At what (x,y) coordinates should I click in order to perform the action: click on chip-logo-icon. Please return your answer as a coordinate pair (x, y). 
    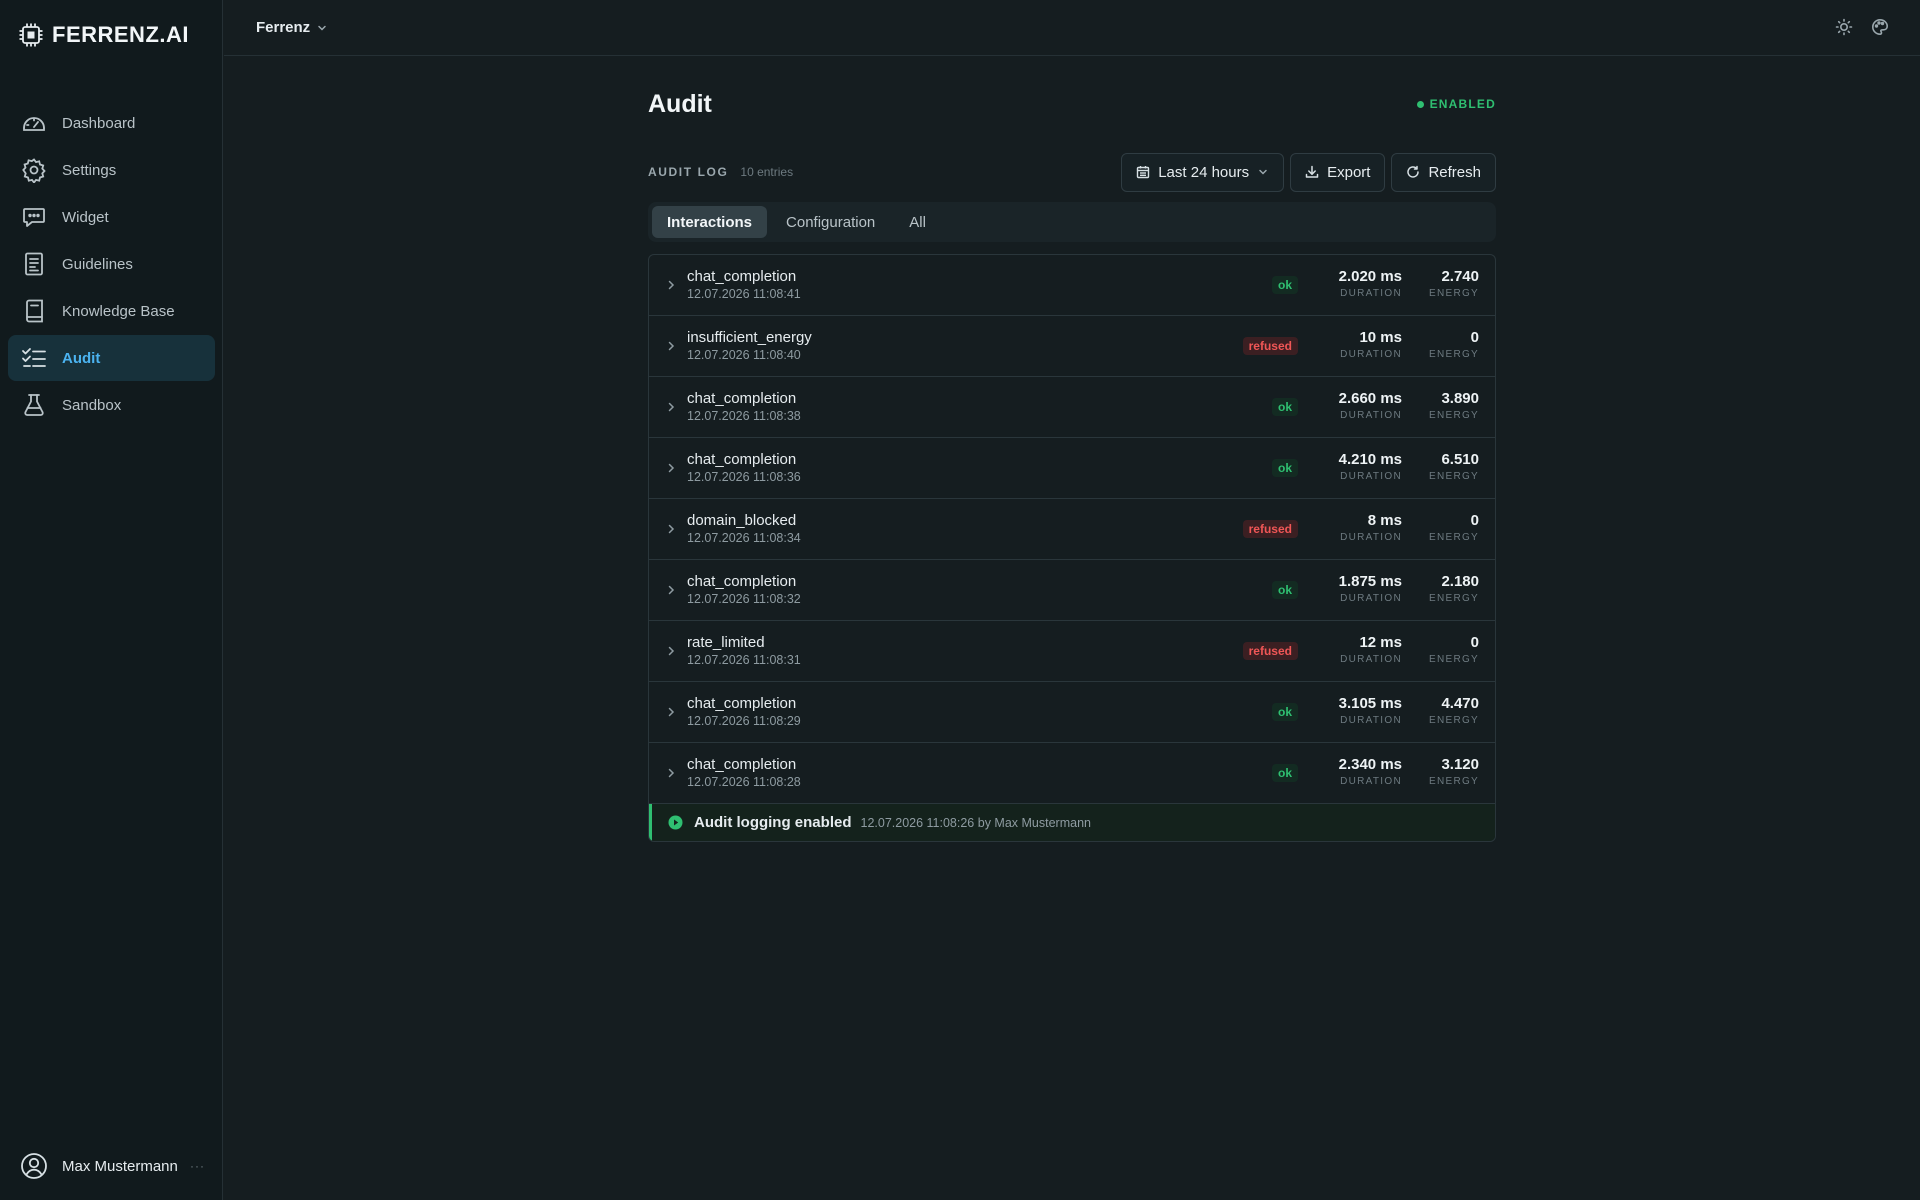
    Looking at the image, I should click on (31, 35).